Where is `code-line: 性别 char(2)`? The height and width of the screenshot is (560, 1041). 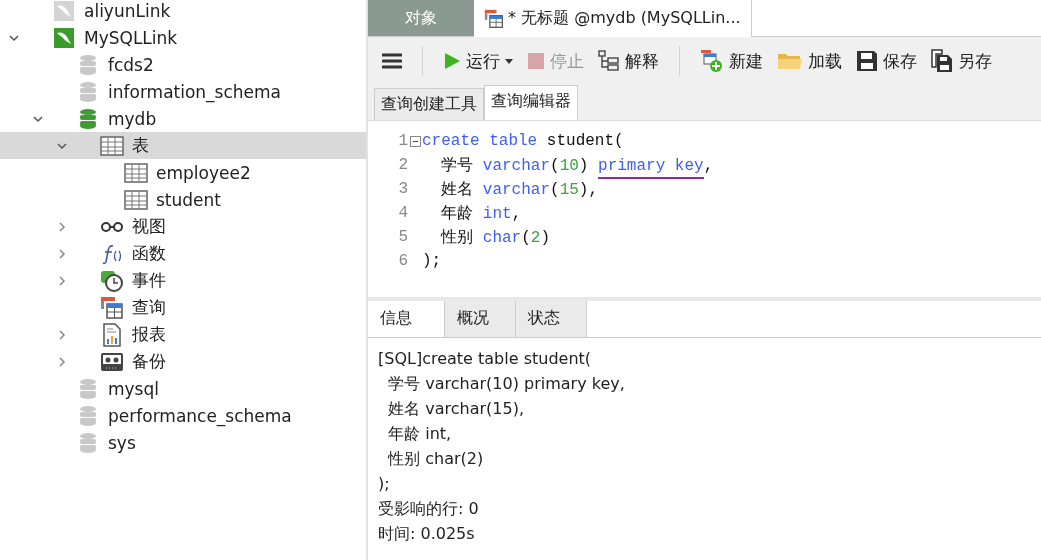 code-line: 性别 char(2) is located at coordinates (495, 237).